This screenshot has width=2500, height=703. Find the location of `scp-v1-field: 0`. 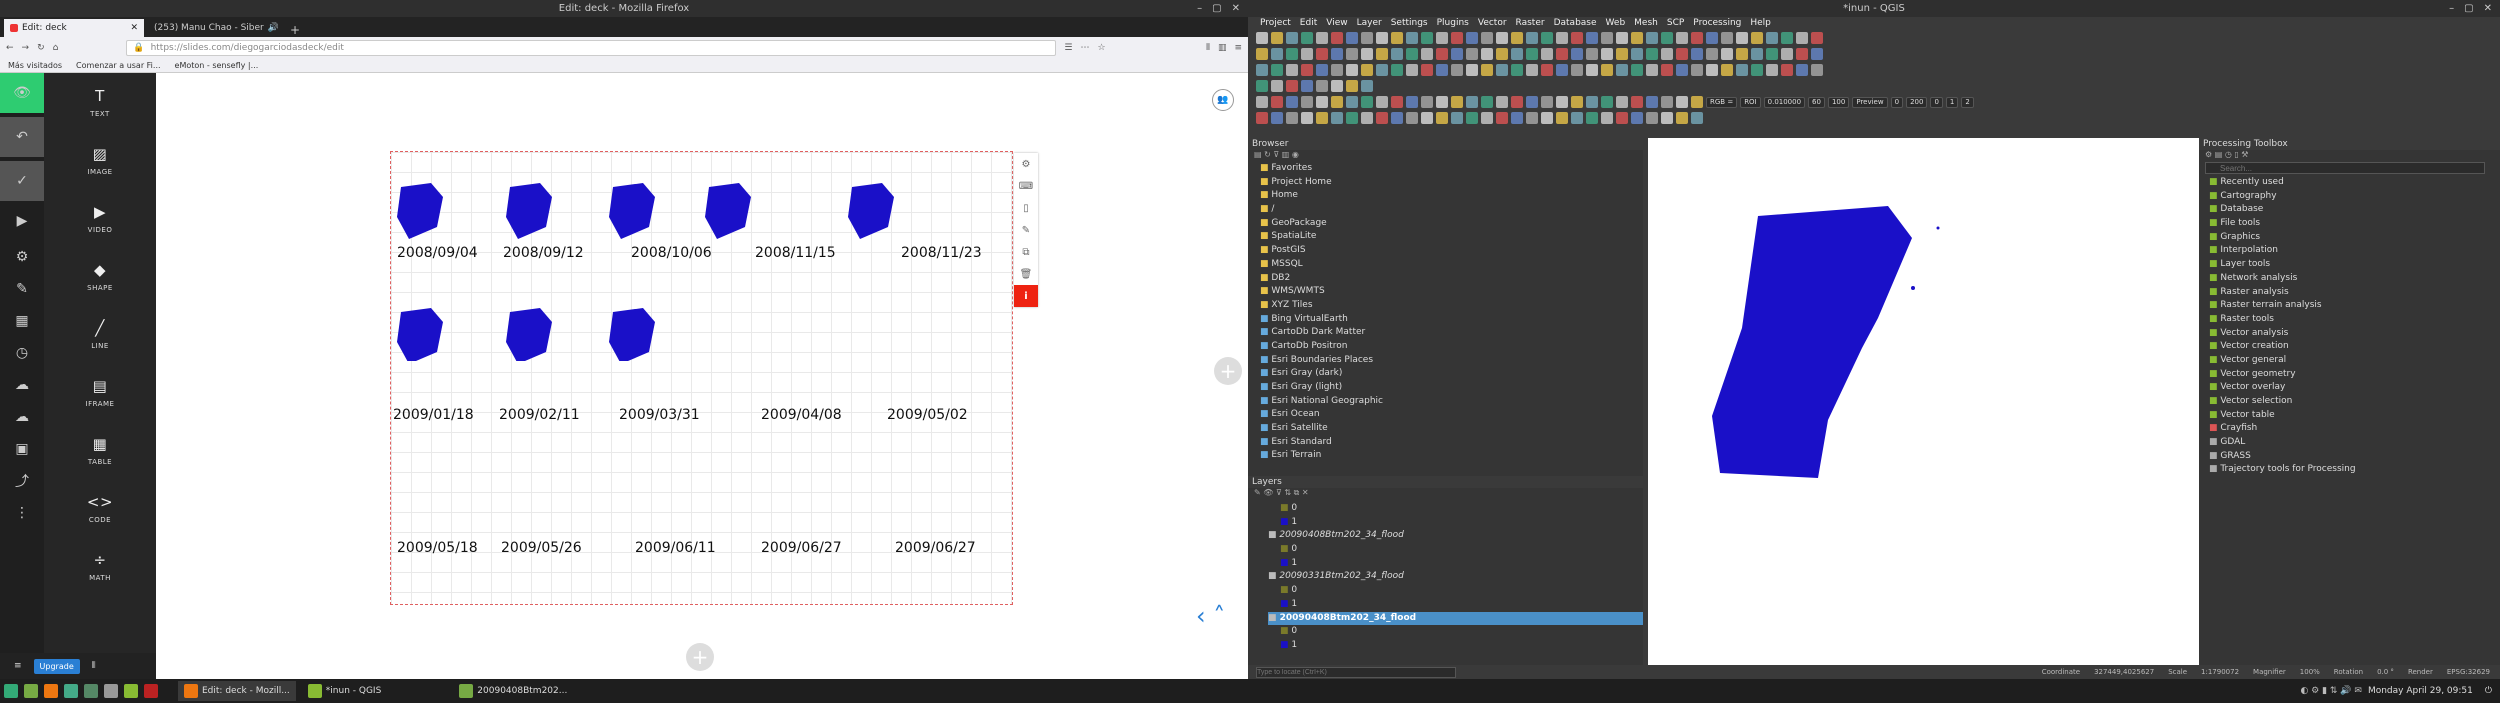

scp-v1-field: 0 is located at coordinates (1897, 102).